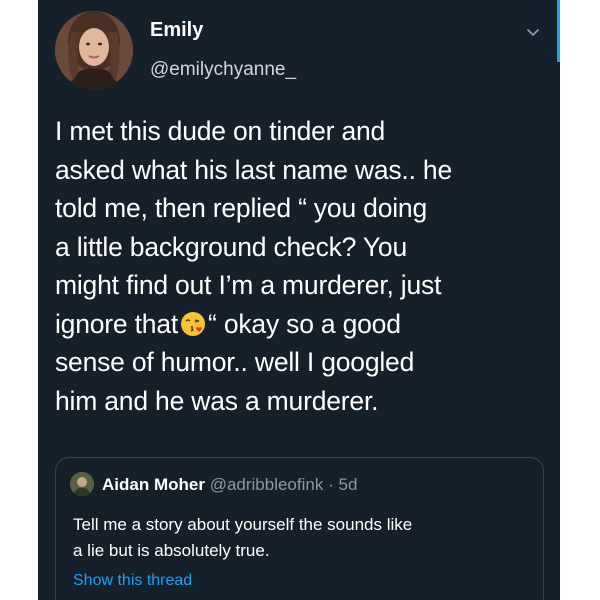 The width and height of the screenshot is (600, 600). I want to click on author-name: Emily, so click(176, 30).